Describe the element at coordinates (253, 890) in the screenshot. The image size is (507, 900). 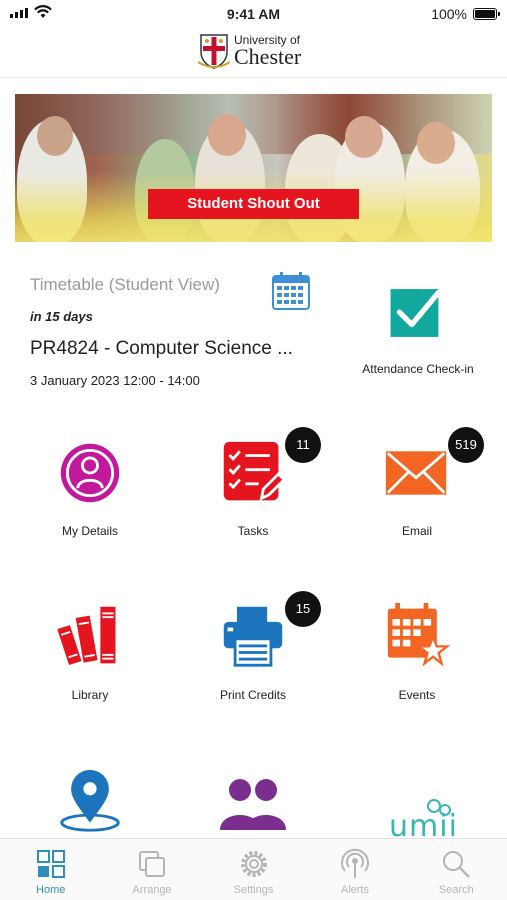
I see `tab-settings-label: Settings` at that location.